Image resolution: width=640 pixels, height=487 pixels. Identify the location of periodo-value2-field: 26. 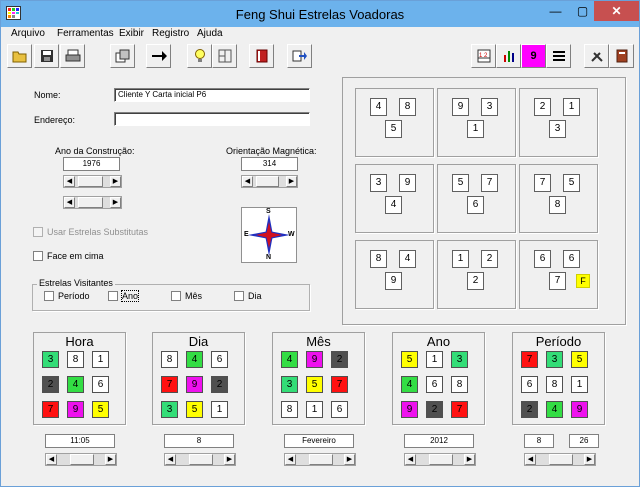
(584, 441).